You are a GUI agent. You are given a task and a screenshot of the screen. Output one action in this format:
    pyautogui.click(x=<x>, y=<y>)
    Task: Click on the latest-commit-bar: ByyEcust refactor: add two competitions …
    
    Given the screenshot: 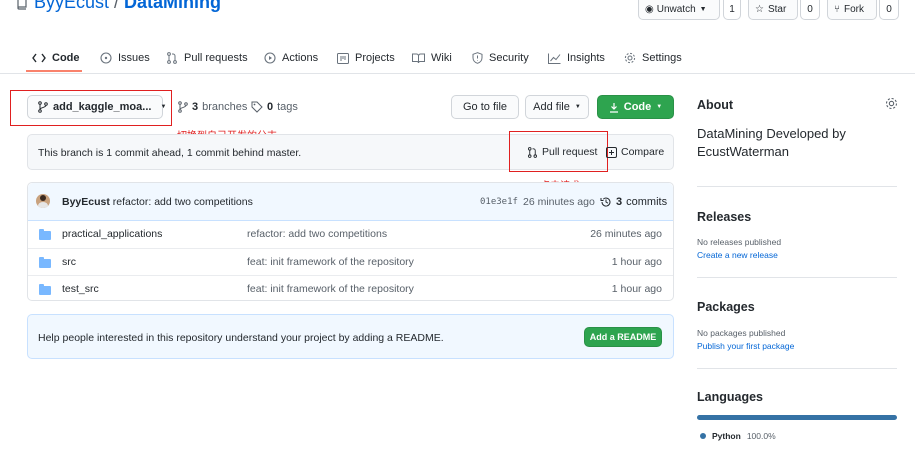 What is the action you would take?
    pyautogui.click(x=350, y=202)
    